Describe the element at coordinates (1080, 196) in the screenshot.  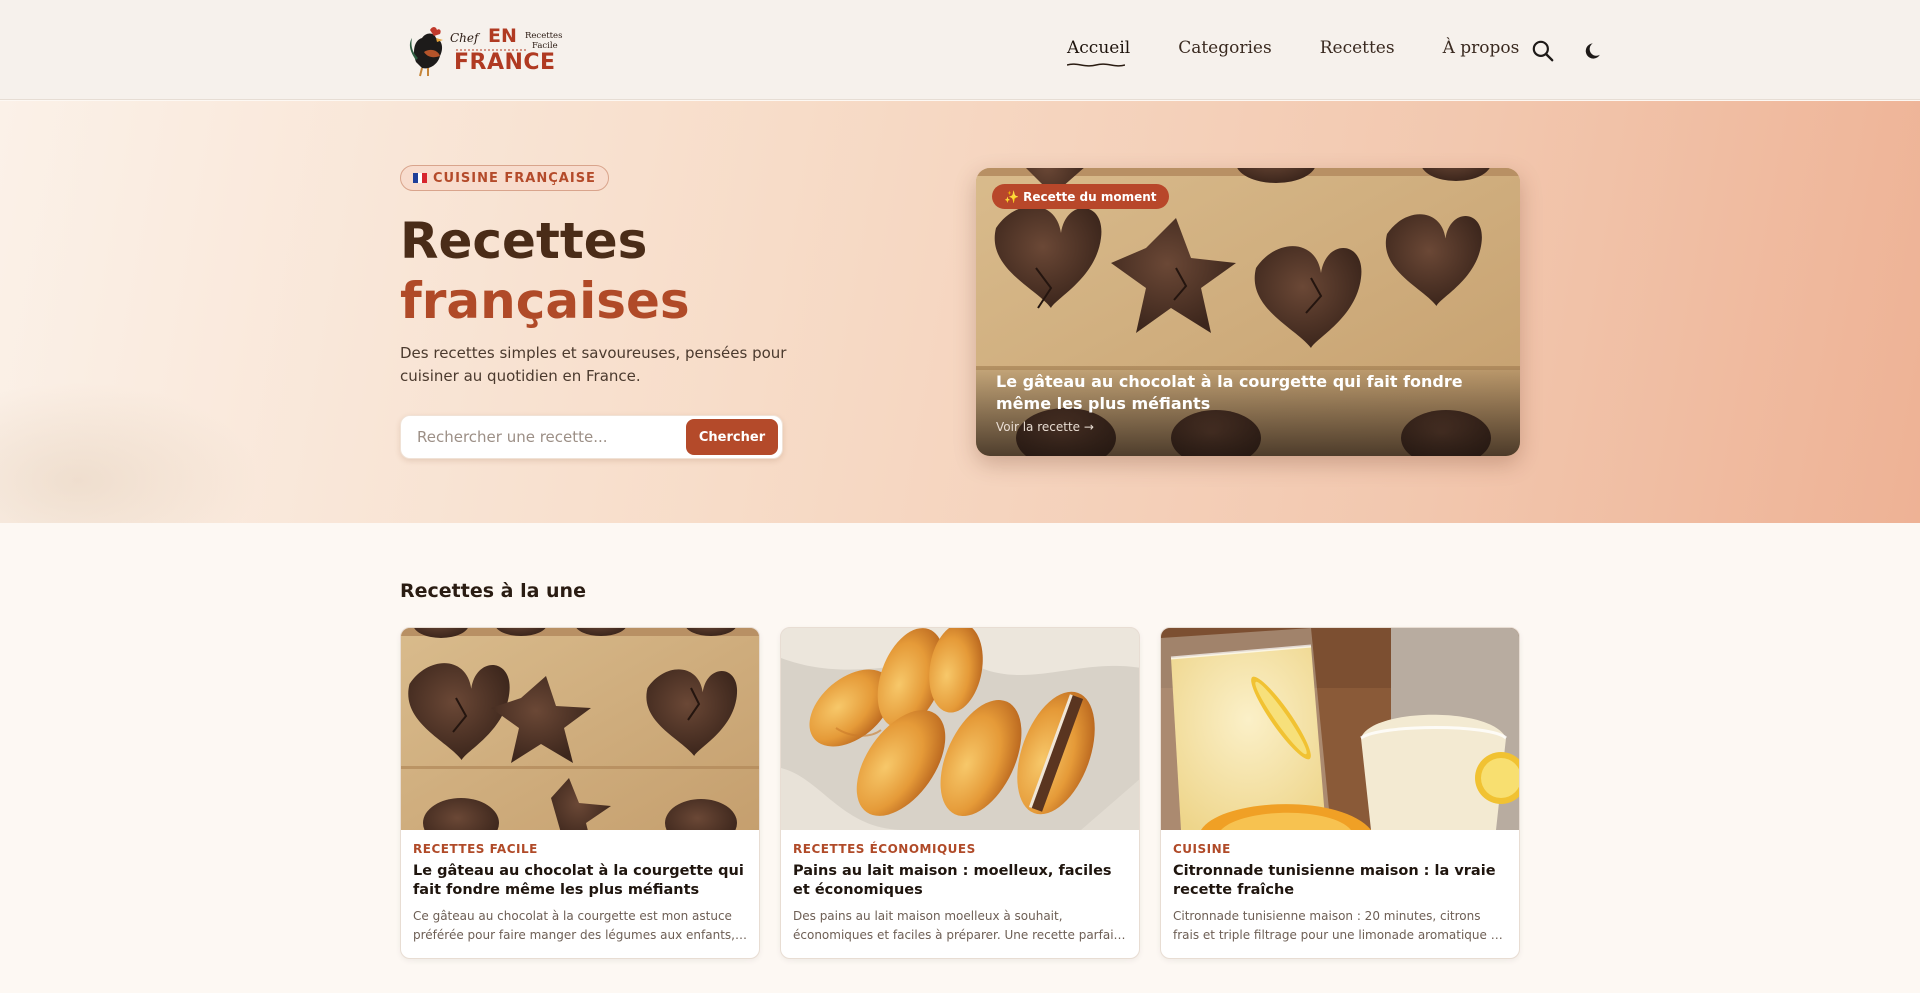
I see `featured-tag: ✨ Recette du moment` at that location.